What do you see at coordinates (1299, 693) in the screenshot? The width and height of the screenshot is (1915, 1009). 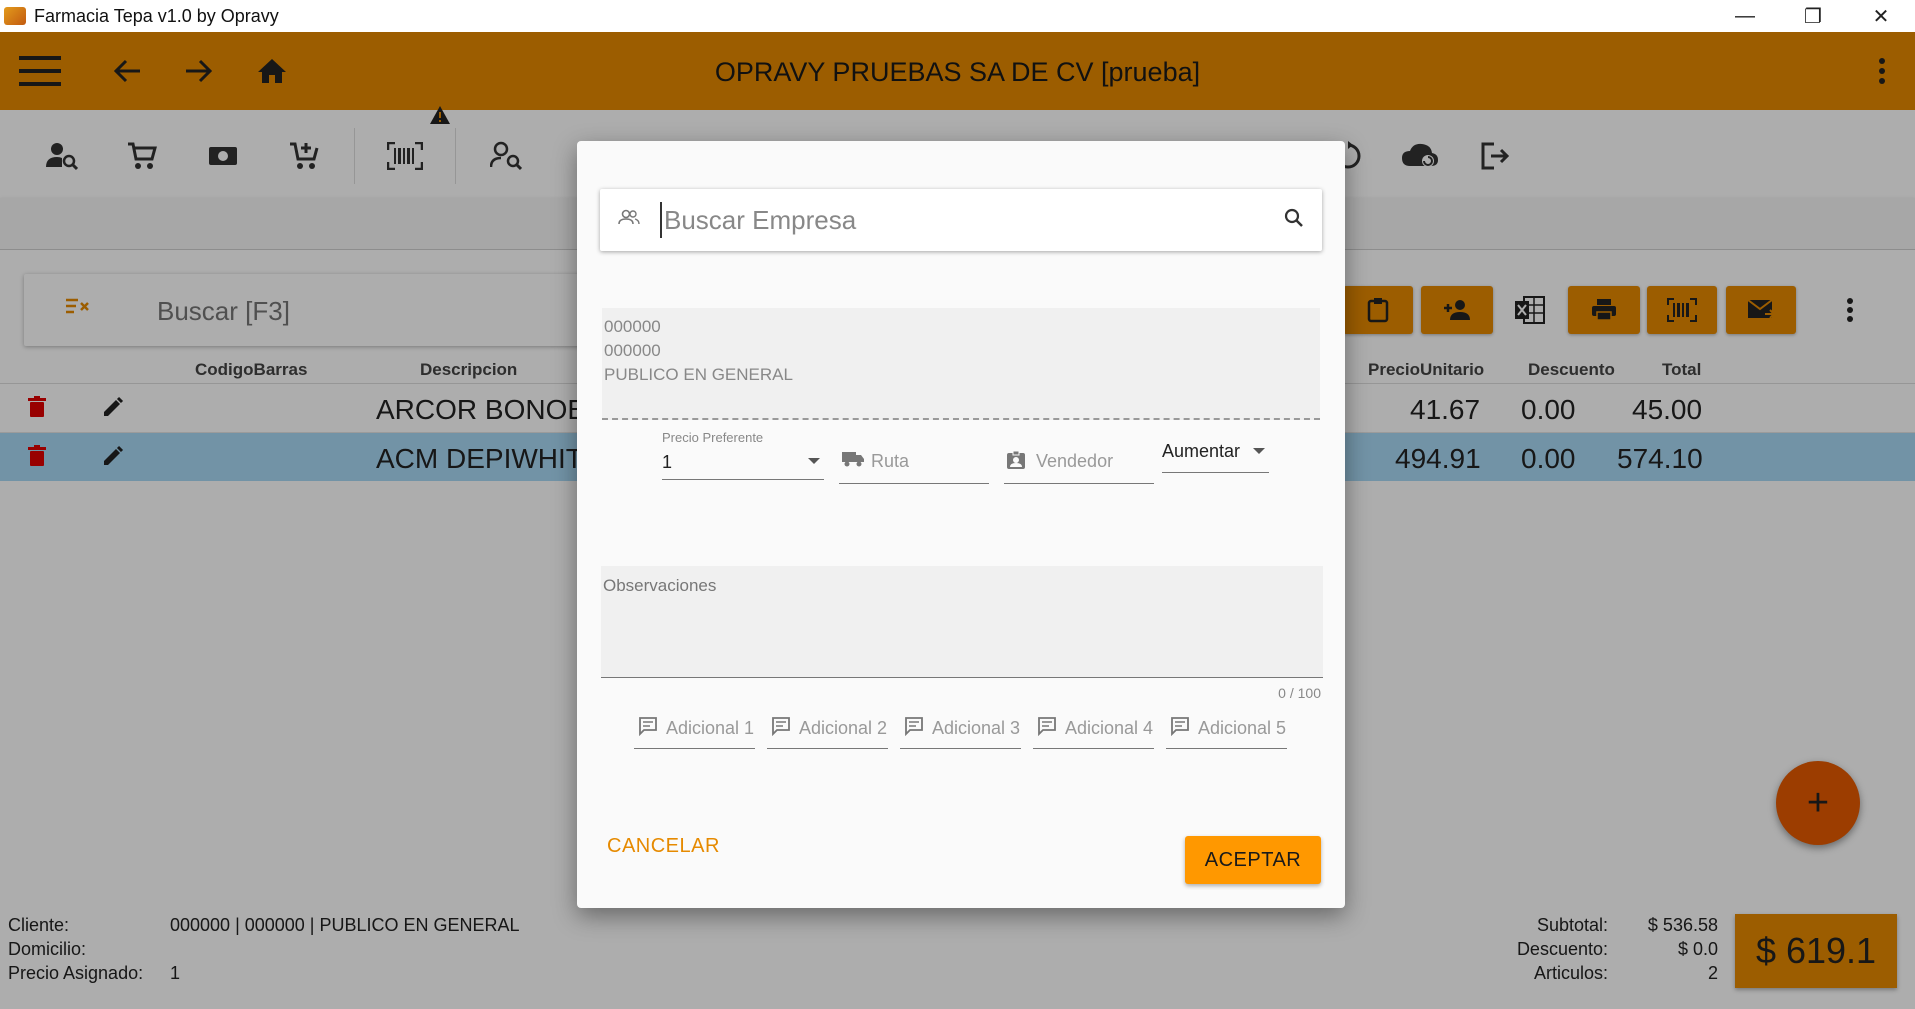 I see `observaciones-counter: 0 / 100` at bounding box center [1299, 693].